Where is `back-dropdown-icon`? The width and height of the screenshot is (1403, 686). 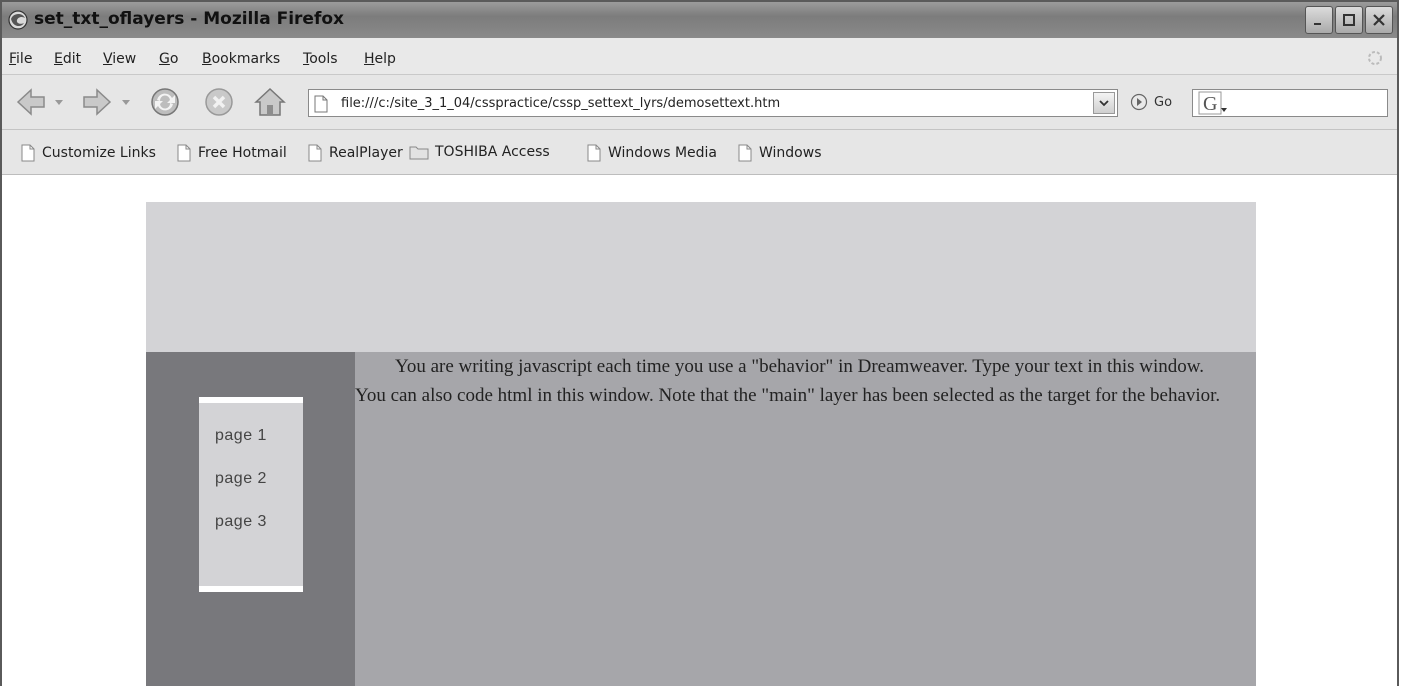
back-dropdown-icon is located at coordinates (59, 102).